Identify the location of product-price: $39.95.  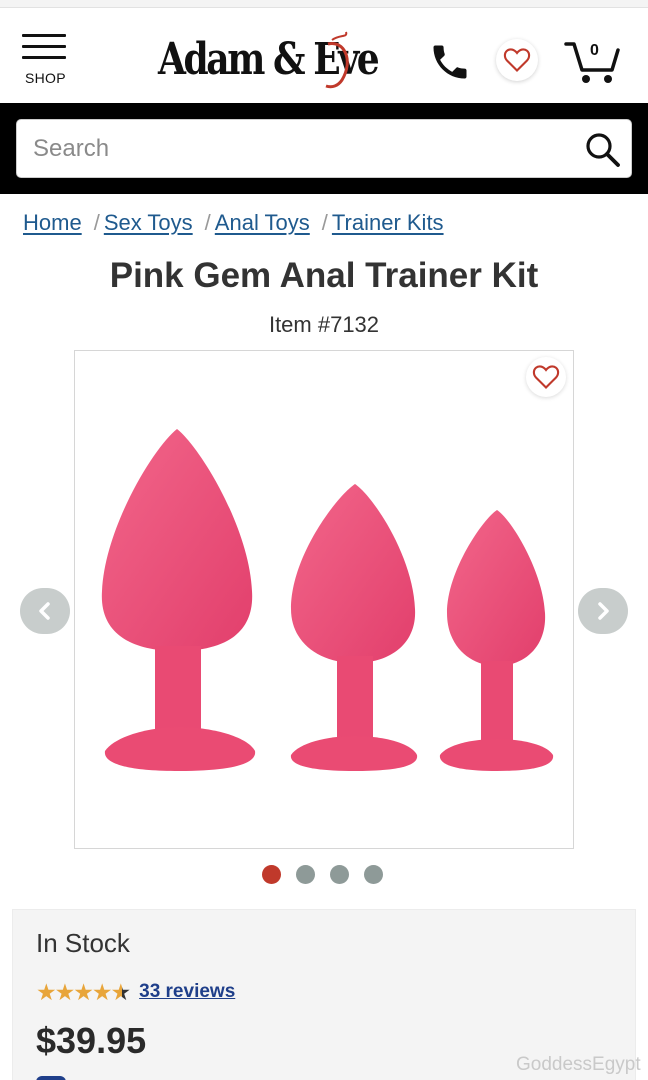
(91, 1040).